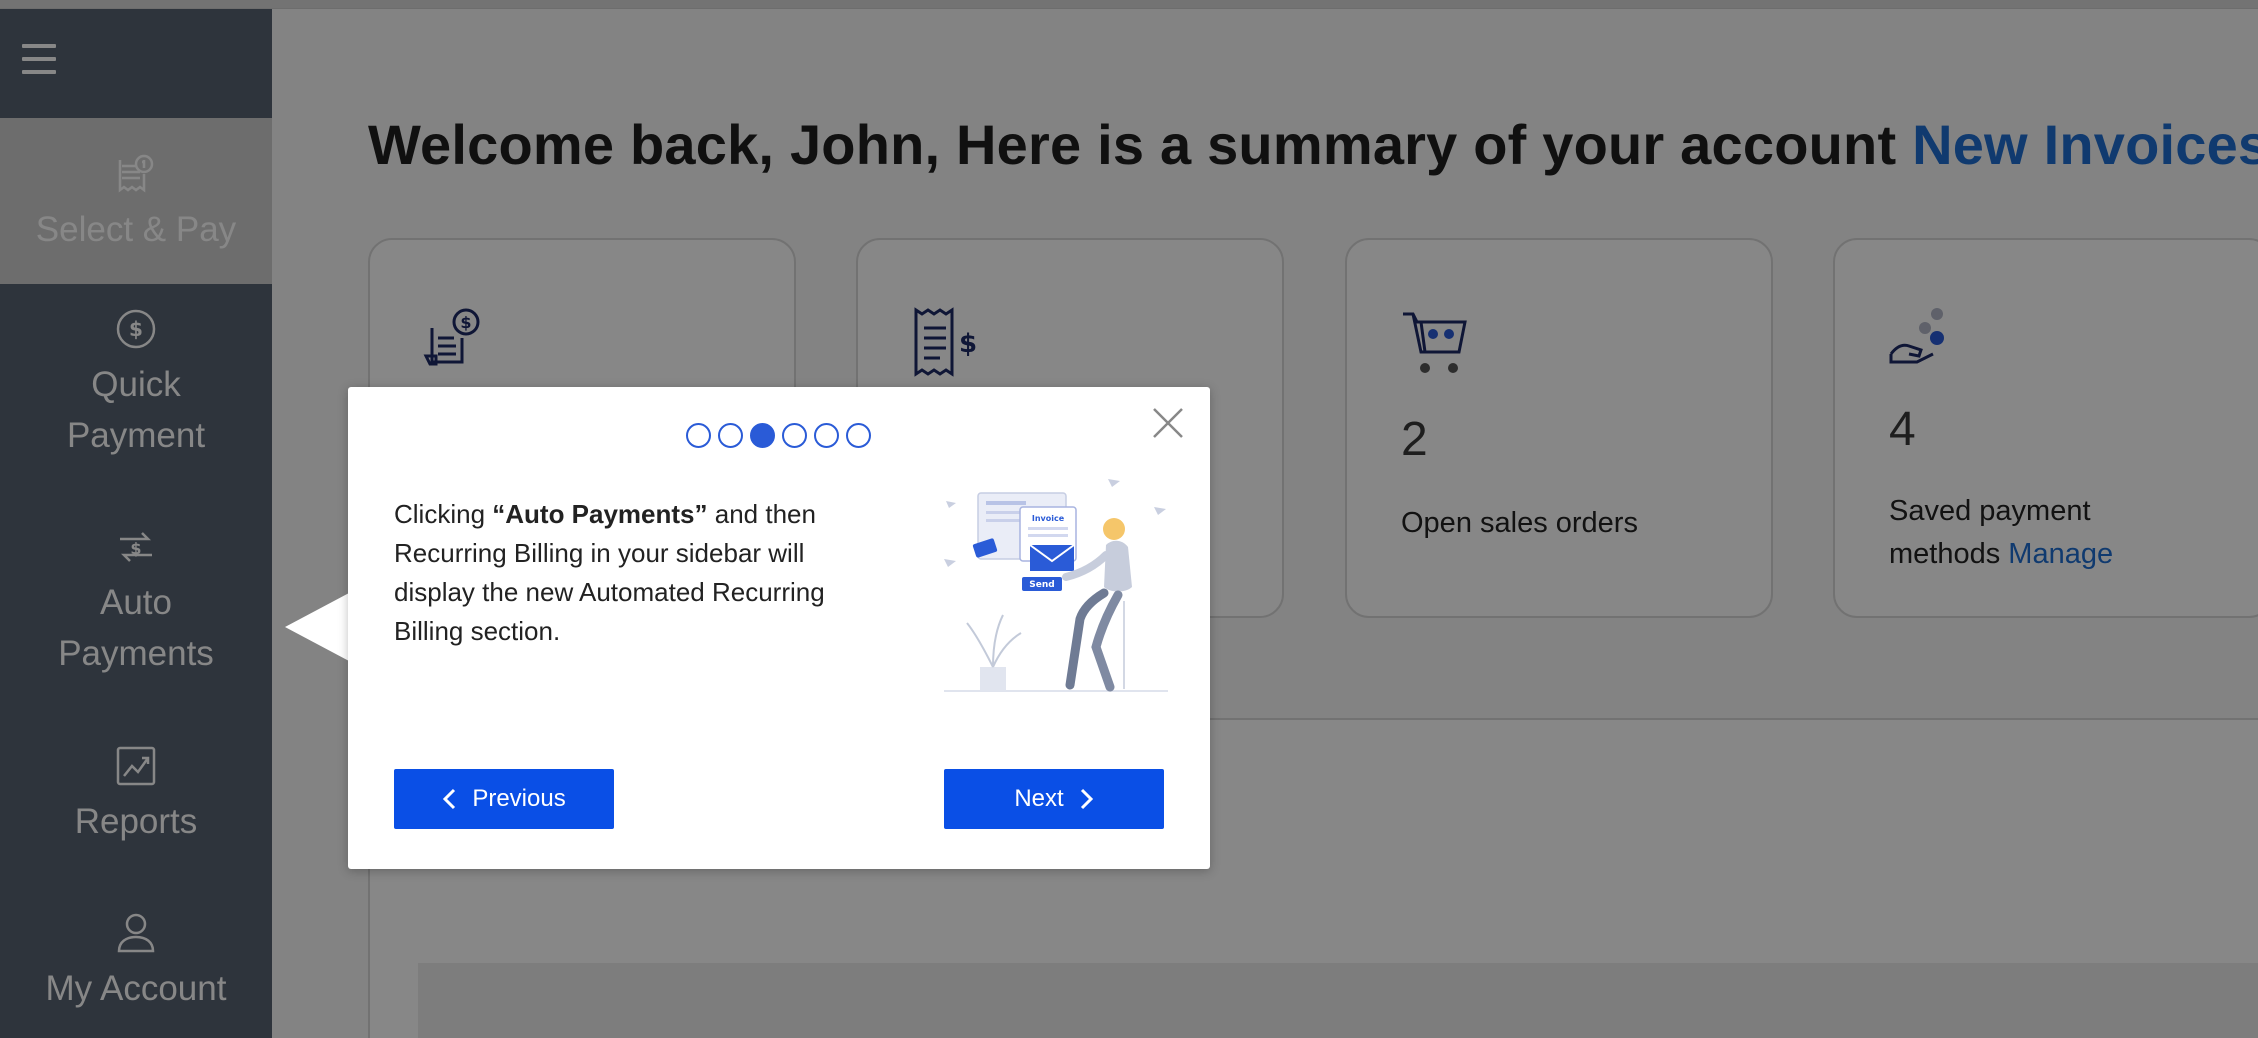 This screenshot has width=2258, height=1038. What do you see at coordinates (1048, 518) in the screenshot?
I see `illustration-invoice-label: Invoice` at bounding box center [1048, 518].